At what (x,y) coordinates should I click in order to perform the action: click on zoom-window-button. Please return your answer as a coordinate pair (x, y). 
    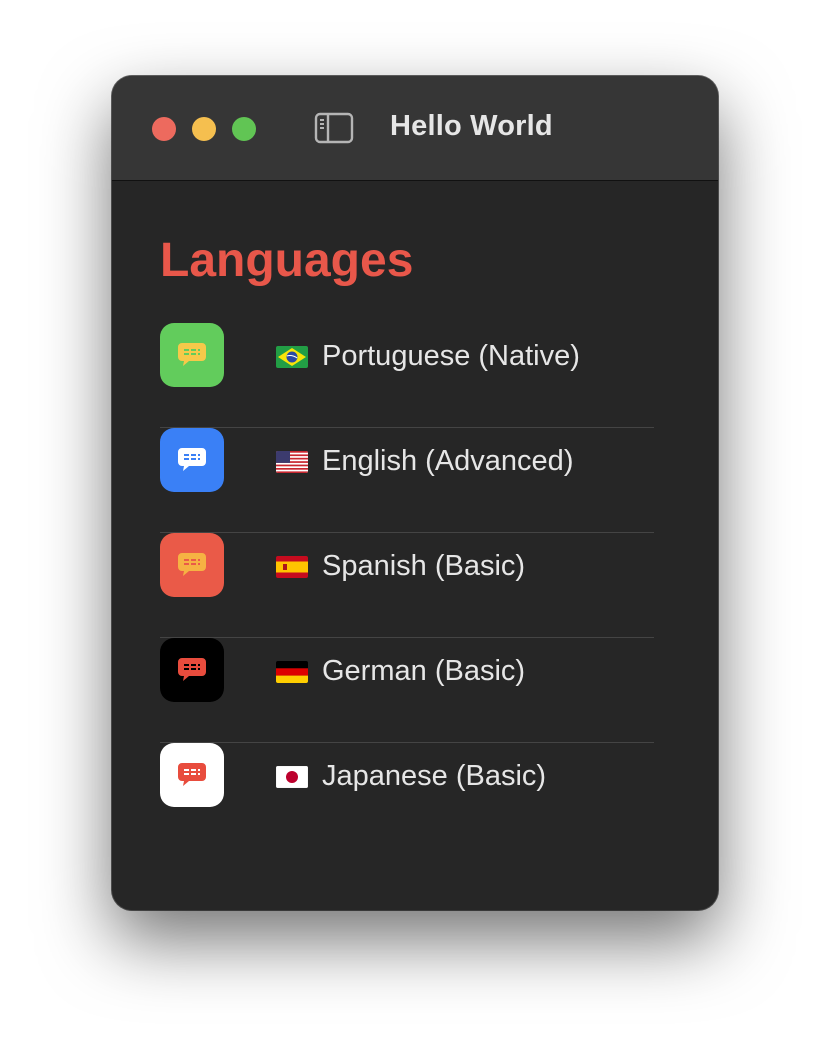
    Looking at the image, I should click on (244, 129).